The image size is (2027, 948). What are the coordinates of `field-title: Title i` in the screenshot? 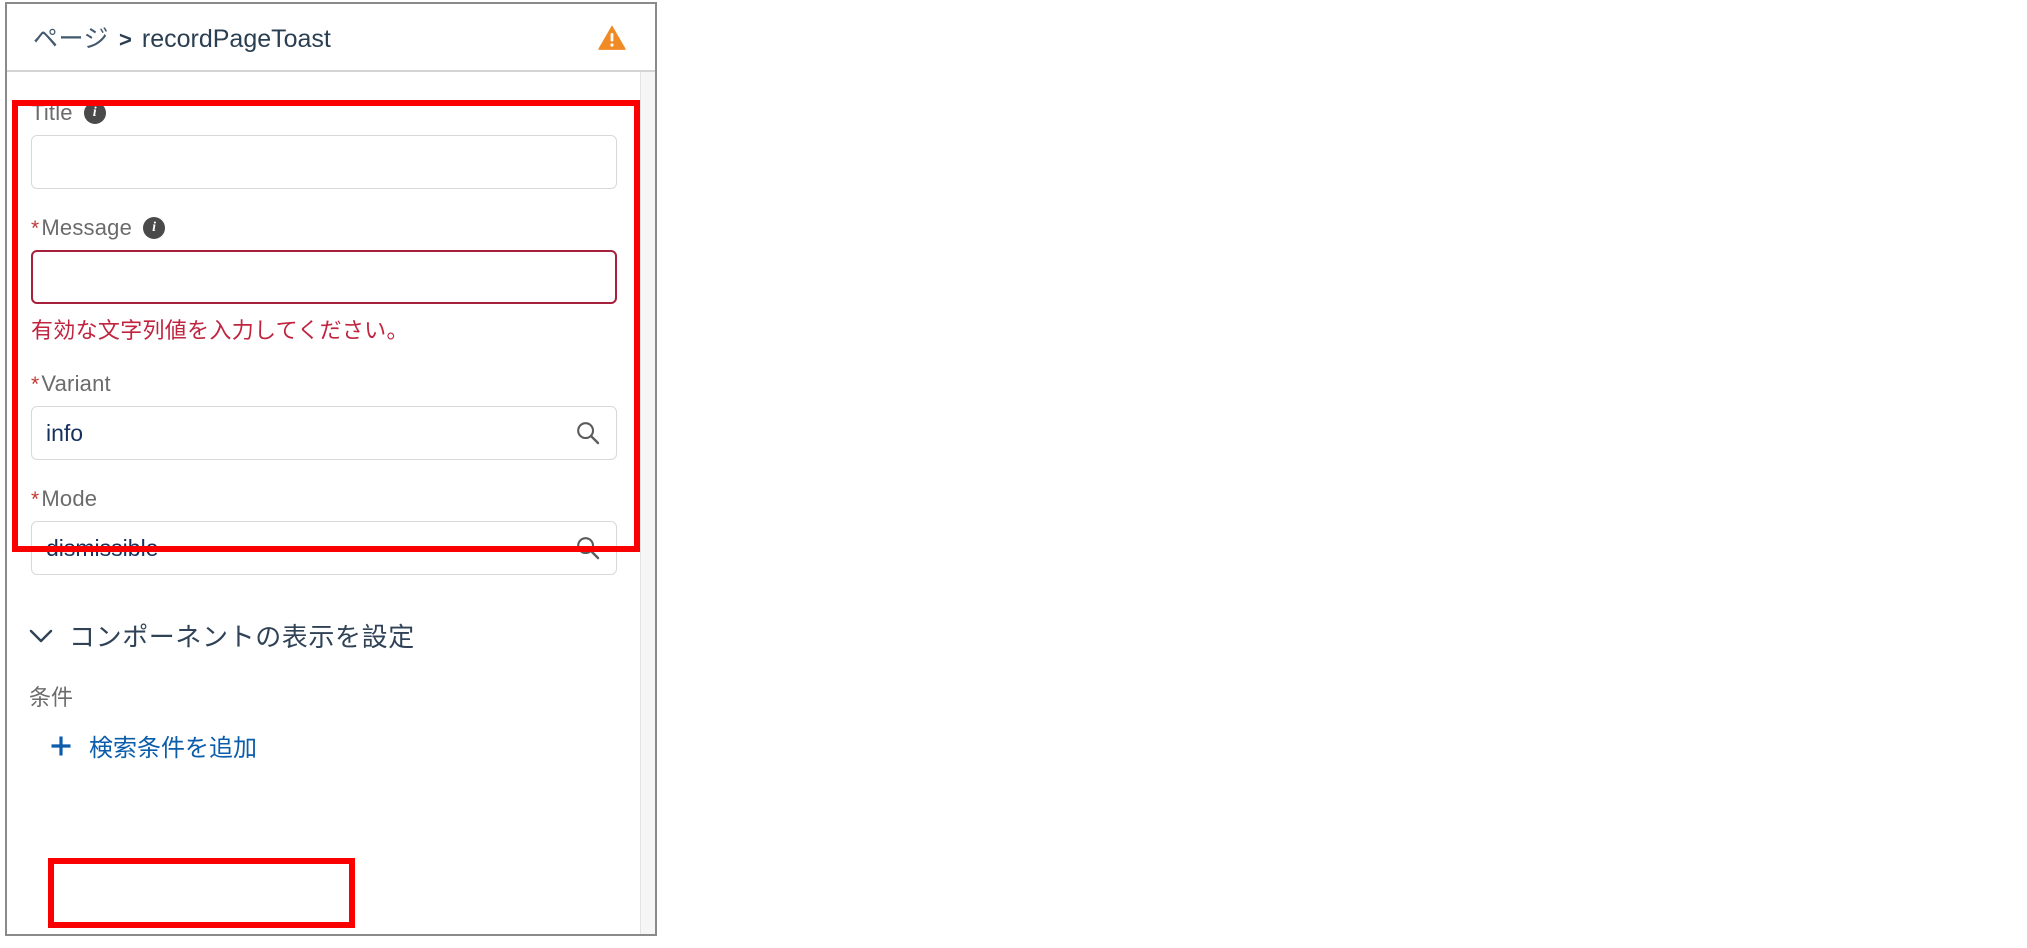 It's located at (324, 144).